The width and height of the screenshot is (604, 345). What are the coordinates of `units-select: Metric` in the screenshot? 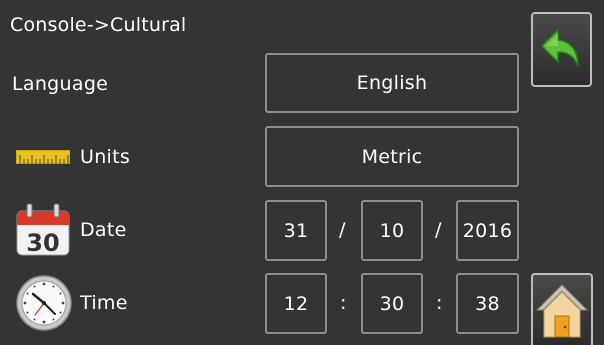 It's located at (392, 156).